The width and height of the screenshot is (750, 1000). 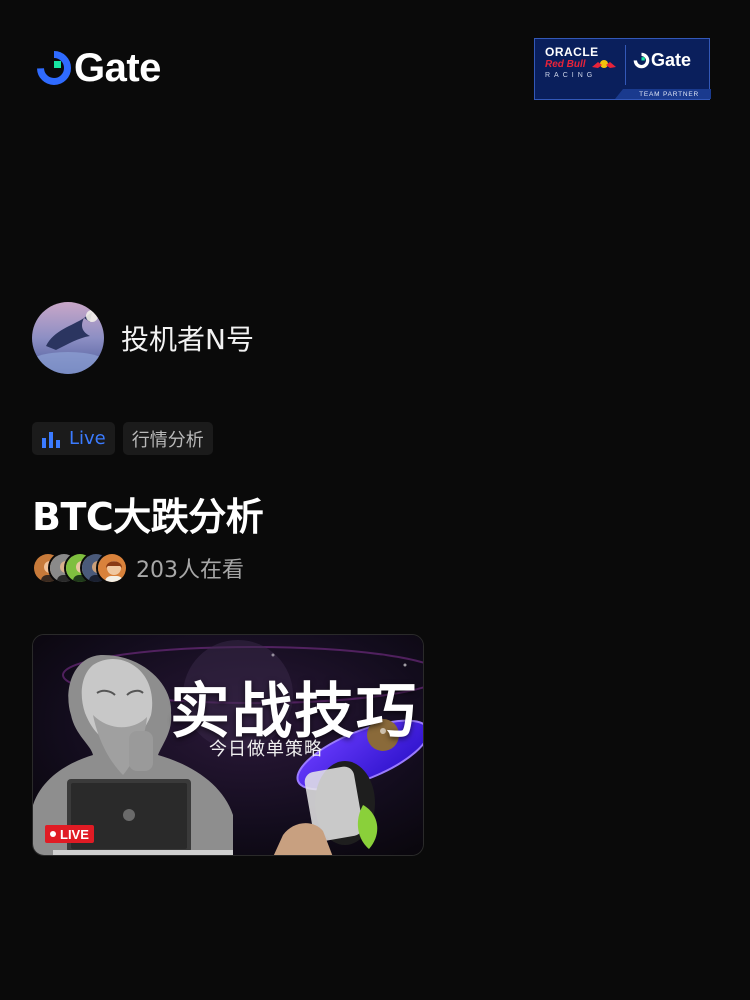 What do you see at coordinates (671, 60) in the screenshot?
I see `partner-gate-text: Gate` at bounding box center [671, 60].